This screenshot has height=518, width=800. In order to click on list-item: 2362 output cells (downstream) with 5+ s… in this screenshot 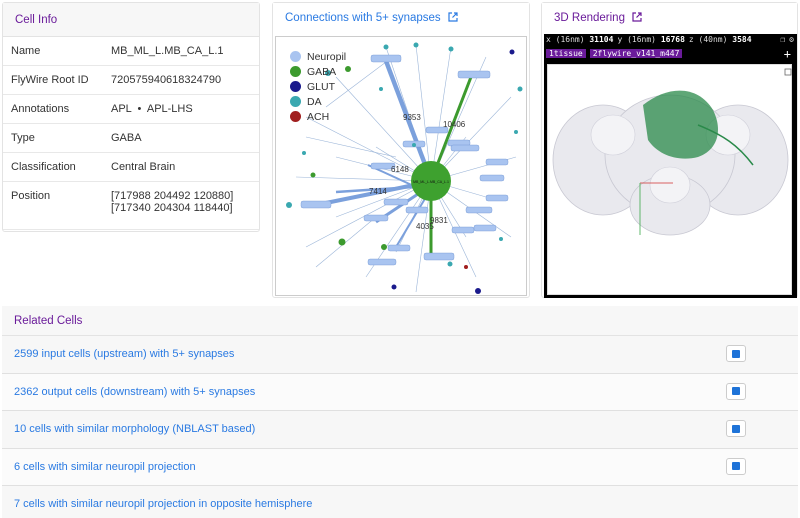, I will do `click(400, 392)`.